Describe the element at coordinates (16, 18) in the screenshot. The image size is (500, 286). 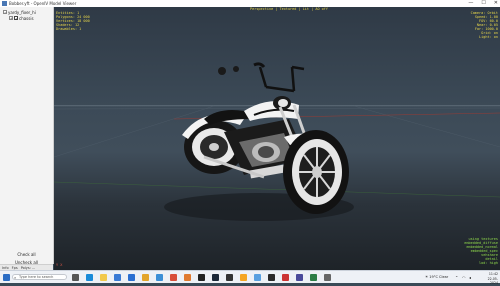
I see `visibility-checkbox: ✓` at that location.